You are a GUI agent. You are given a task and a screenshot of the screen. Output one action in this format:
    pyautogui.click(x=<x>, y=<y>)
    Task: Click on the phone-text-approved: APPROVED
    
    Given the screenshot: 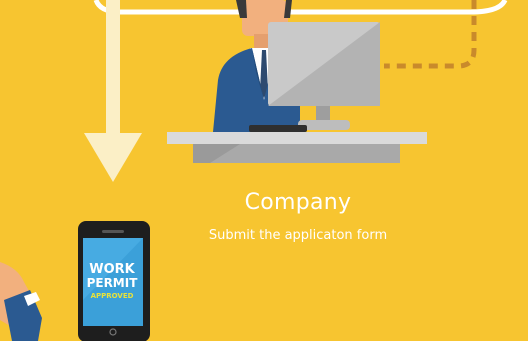 What is the action you would take?
    pyautogui.click(x=112, y=296)
    